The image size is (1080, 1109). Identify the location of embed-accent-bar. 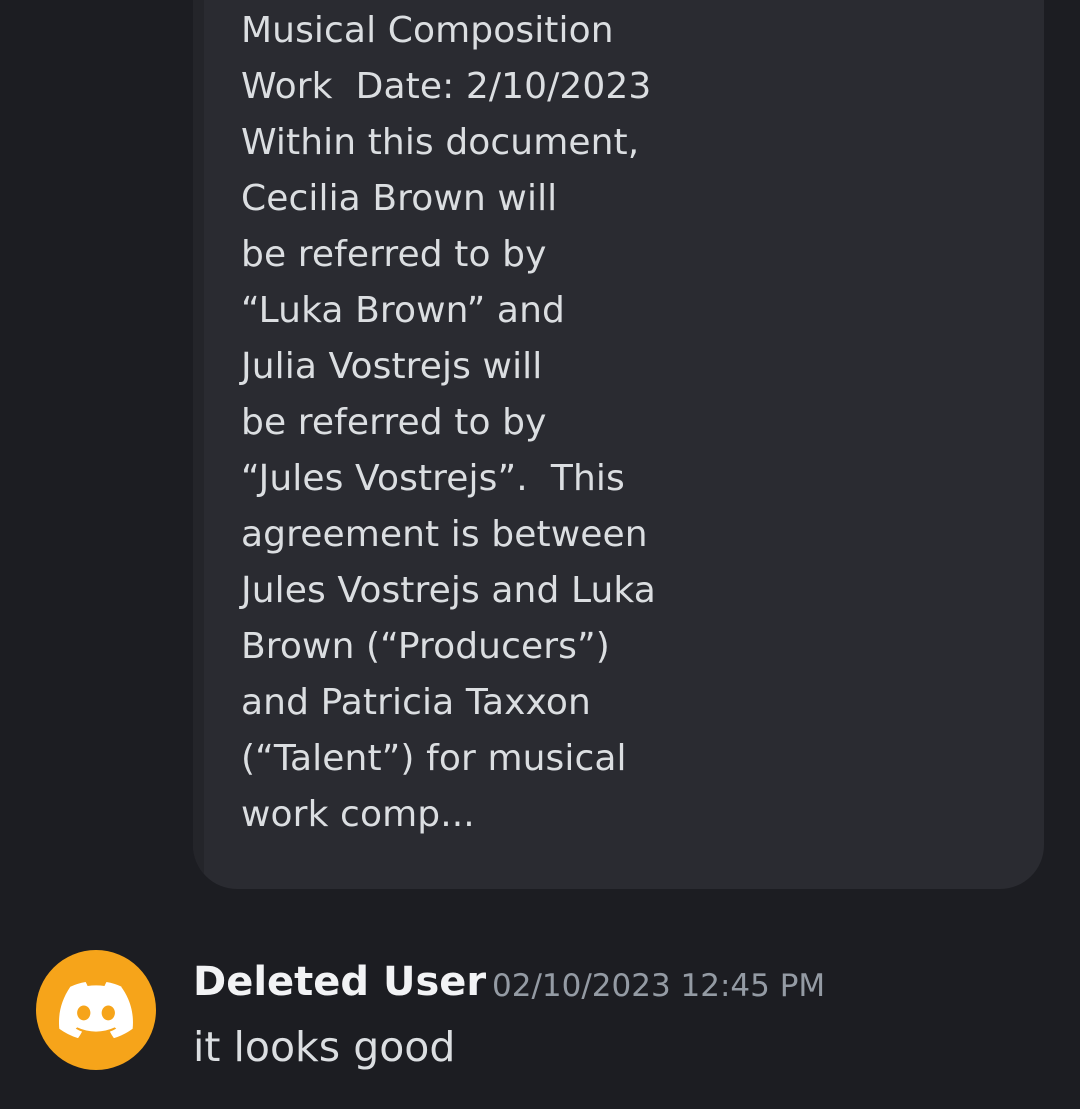
(198, 444).